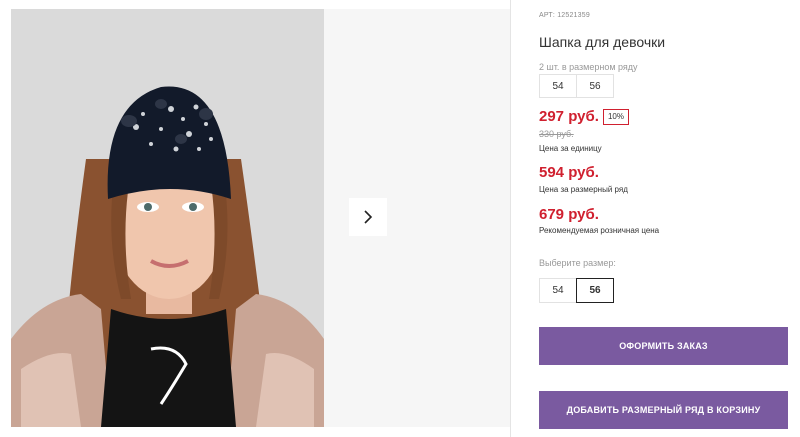 This screenshot has width=800, height=437. What do you see at coordinates (556, 134) in the screenshot?
I see `old-price: 330 руб.` at bounding box center [556, 134].